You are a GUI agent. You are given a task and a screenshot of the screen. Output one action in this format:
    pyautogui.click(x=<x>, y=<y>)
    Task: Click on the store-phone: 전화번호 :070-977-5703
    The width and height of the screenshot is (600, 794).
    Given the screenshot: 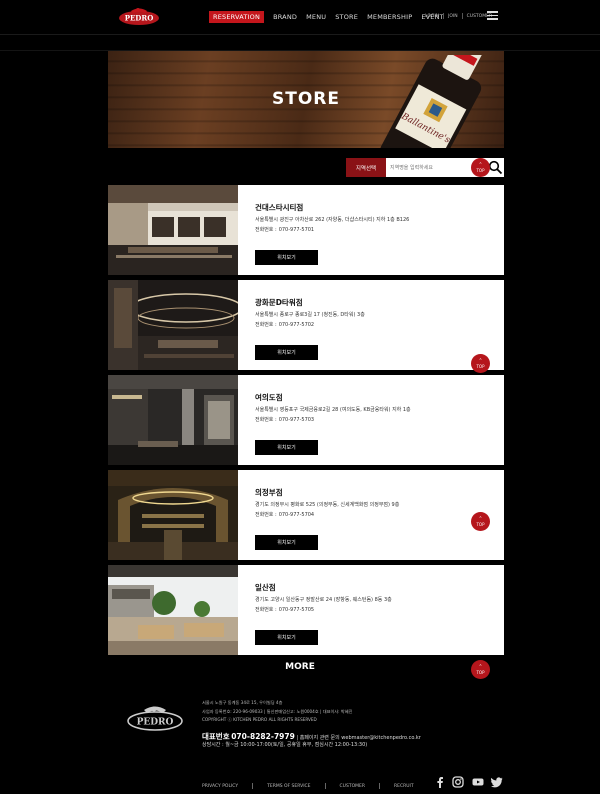 What is the action you would take?
    pyautogui.click(x=285, y=420)
    